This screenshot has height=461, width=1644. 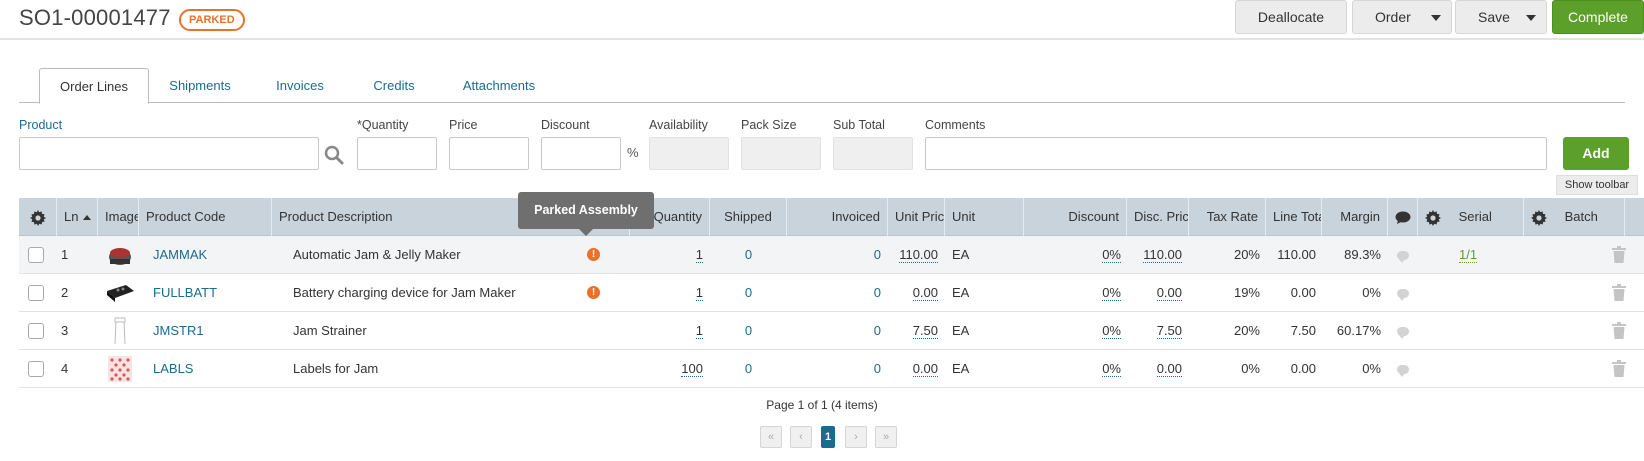 What do you see at coordinates (918, 255) in the screenshot?
I see `unit-price-value: 110.00` at bounding box center [918, 255].